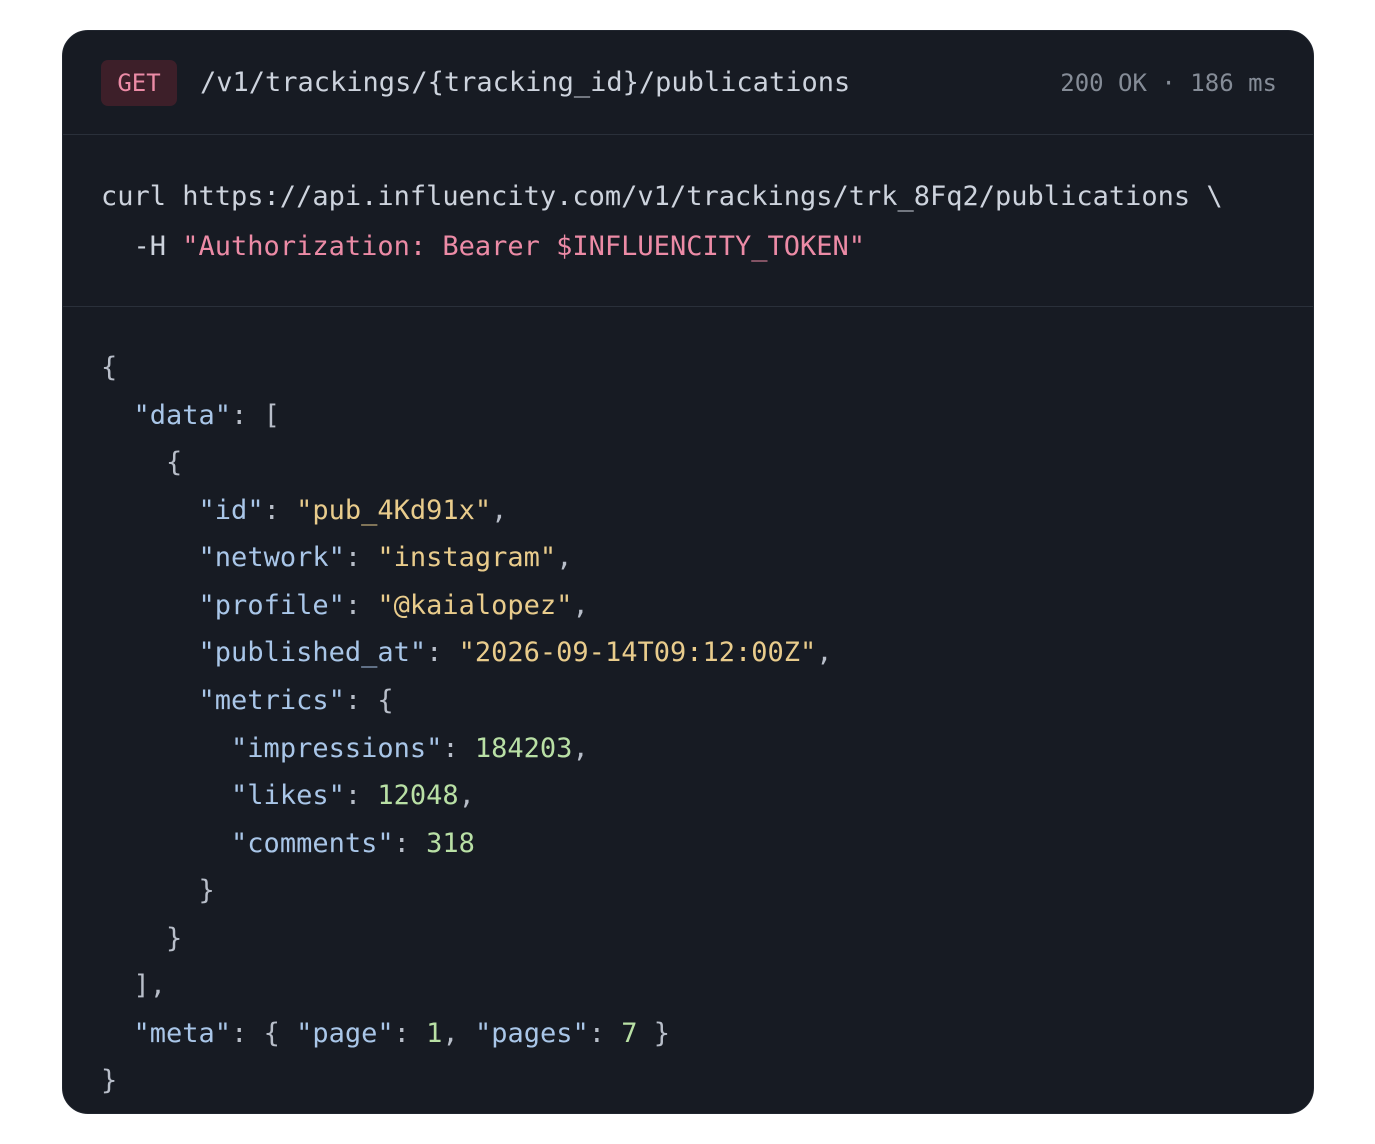 The image size is (1375, 1144). Describe the element at coordinates (345, 1033) in the screenshot. I see `json-key-page: "page"` at that location.